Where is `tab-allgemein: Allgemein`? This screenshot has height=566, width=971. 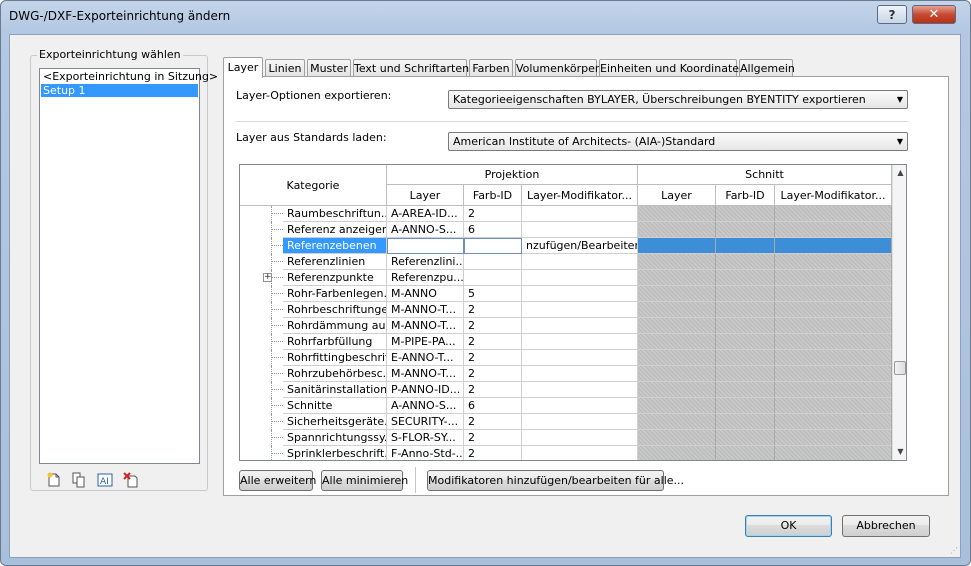
tab-allgemein: Allgemein is located at coordinates (767, 68).